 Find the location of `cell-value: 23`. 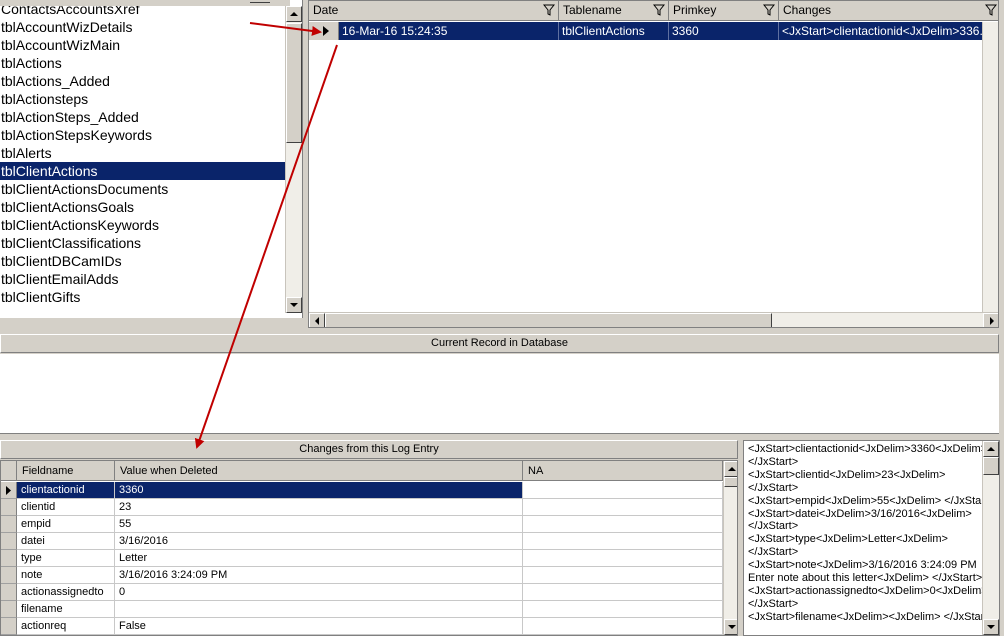

cell-value: 23 is located at coordinates (319, 507).